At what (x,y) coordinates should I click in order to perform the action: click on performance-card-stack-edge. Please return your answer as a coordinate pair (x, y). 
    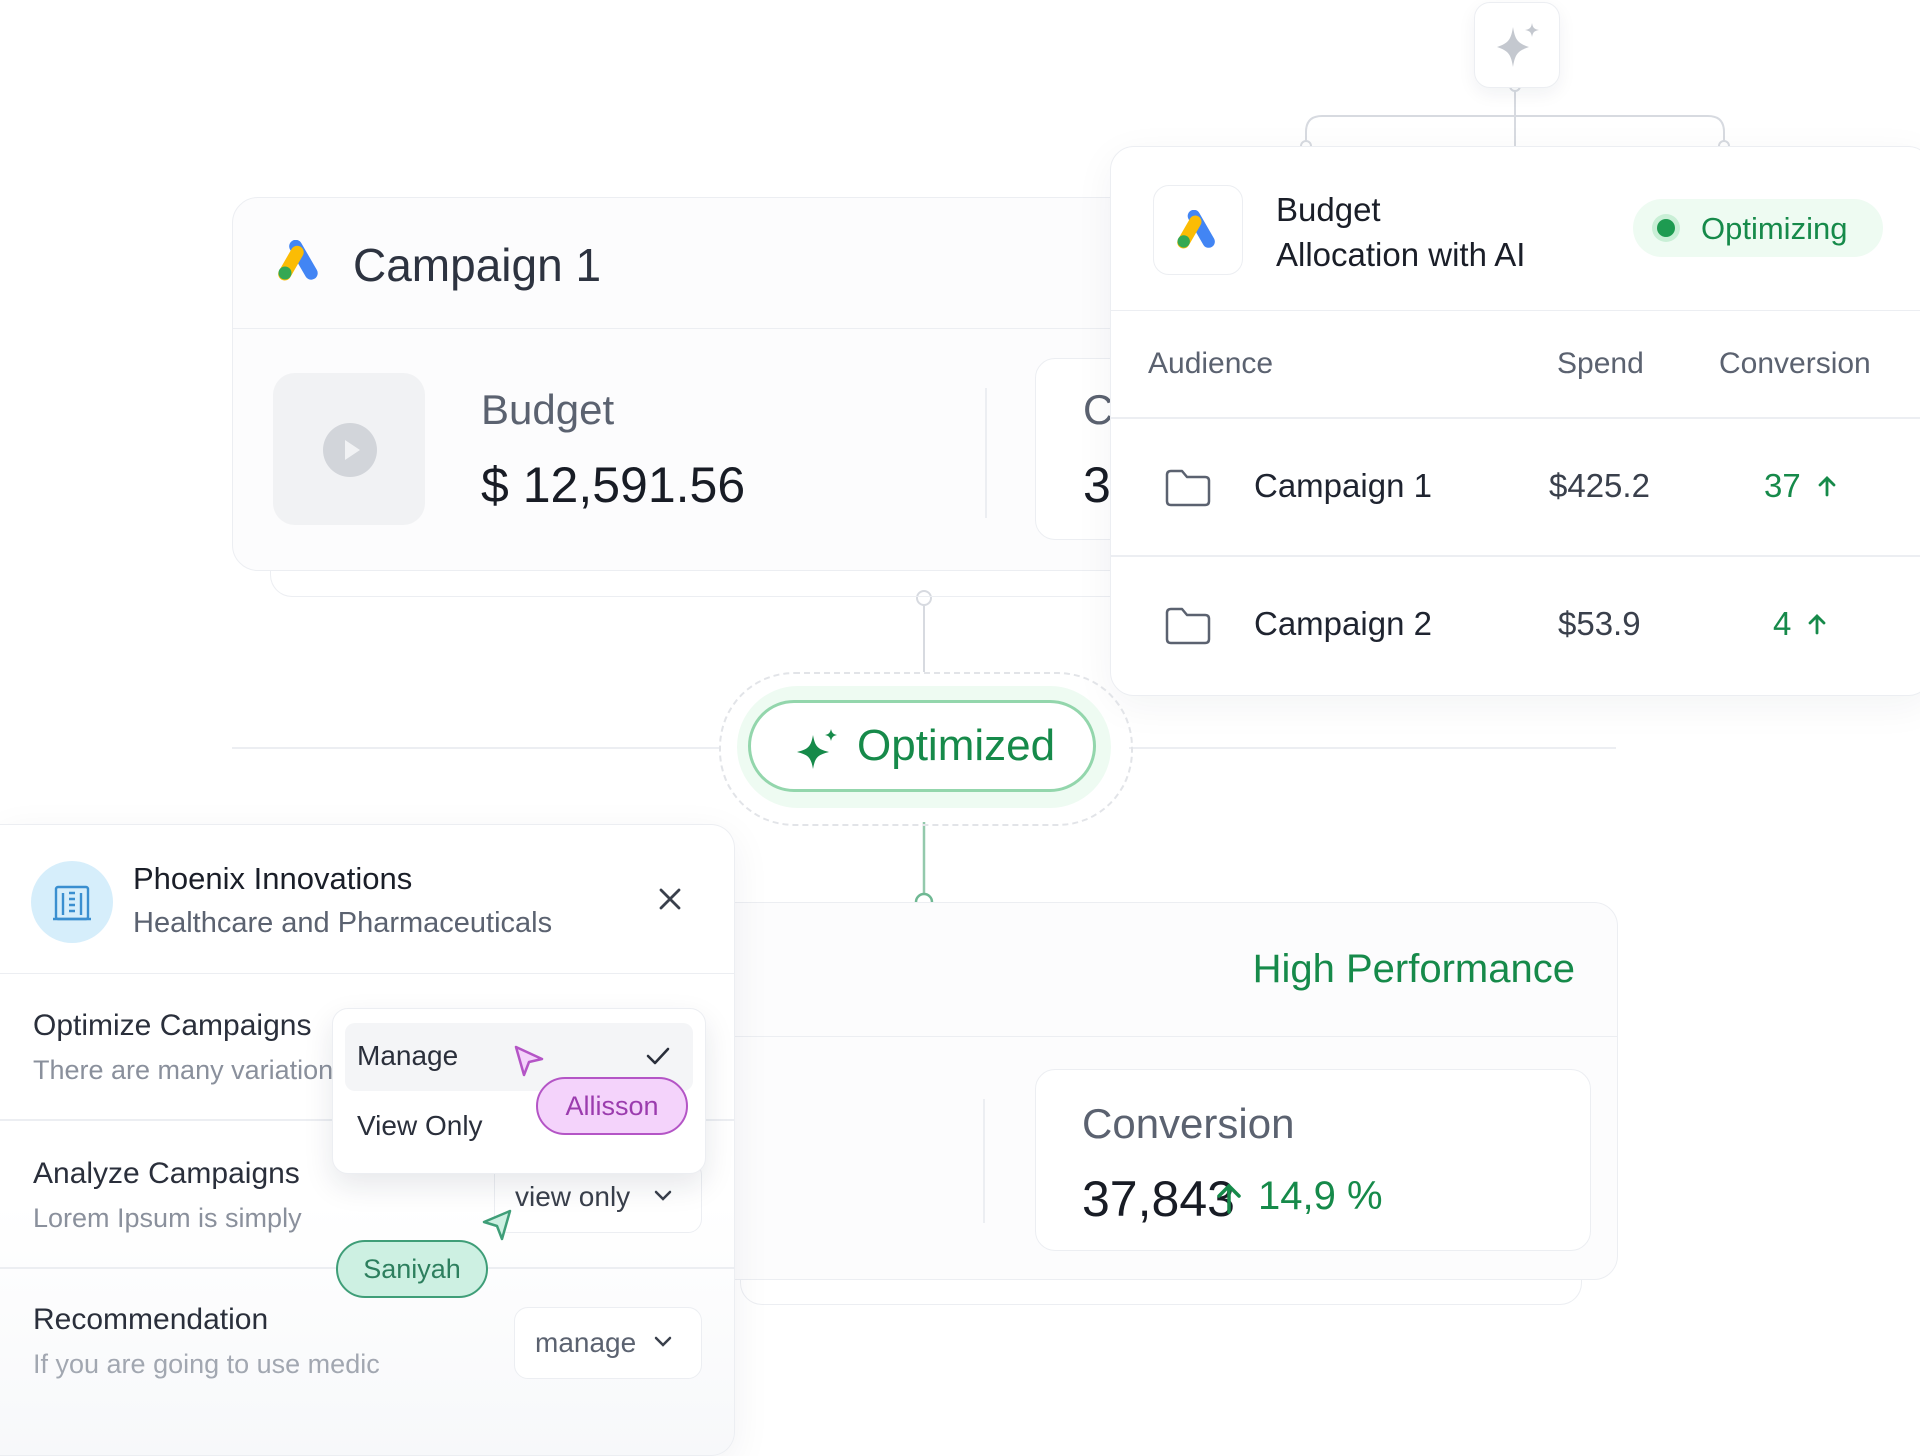
    Looking at the image, I should click on (1161, 1290).